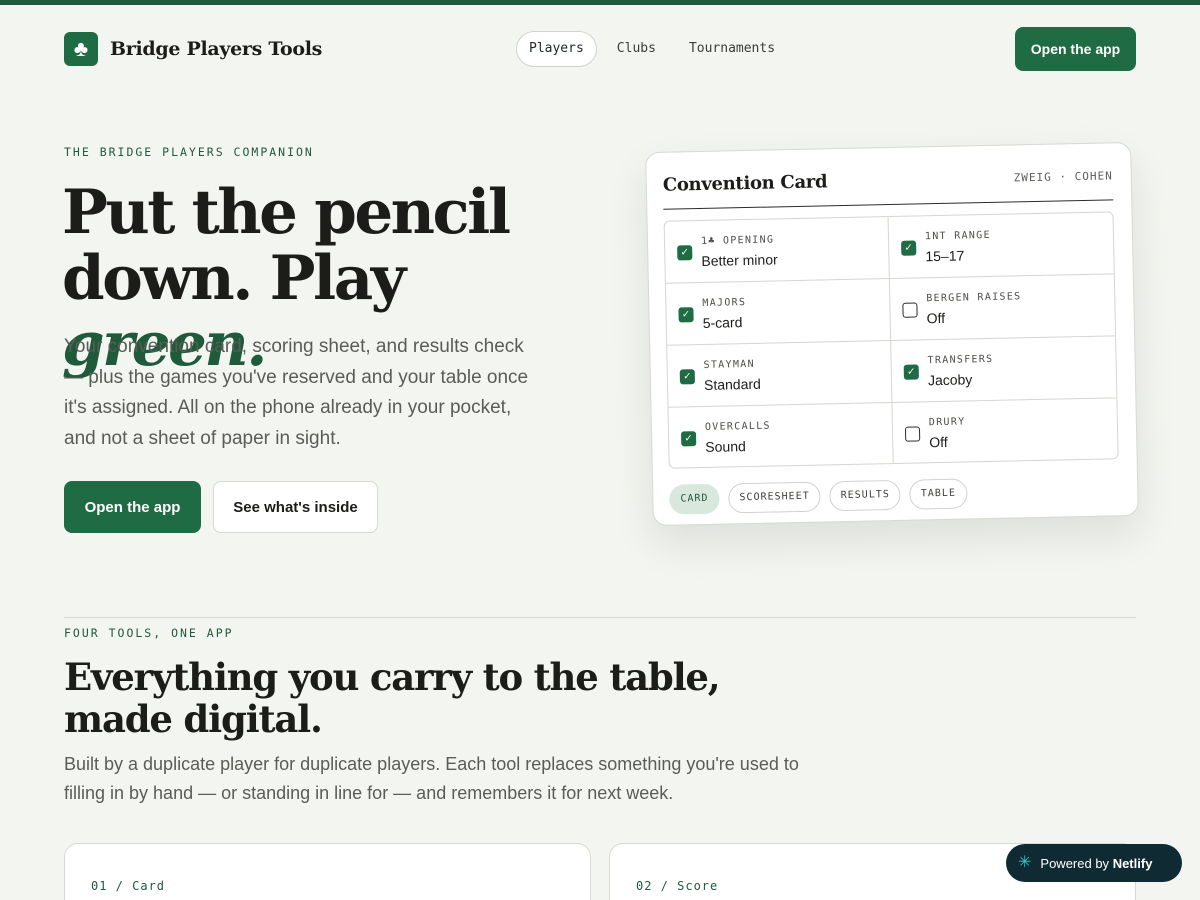  Describe the element at coordinates (636, 49) in the screenshot. I see `nav-item-clubs: Clubs` at that location.